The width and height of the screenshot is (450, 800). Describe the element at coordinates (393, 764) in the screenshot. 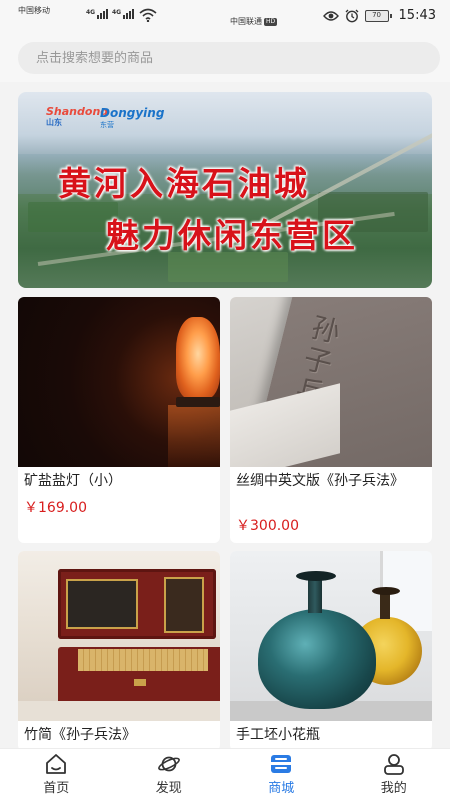

I see `user-icon` at that location.